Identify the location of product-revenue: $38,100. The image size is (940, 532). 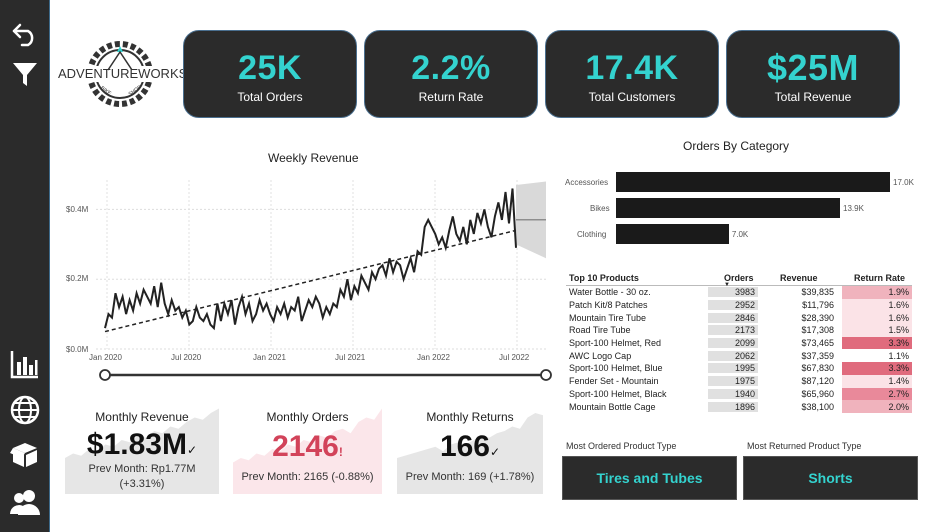
(817, 406).